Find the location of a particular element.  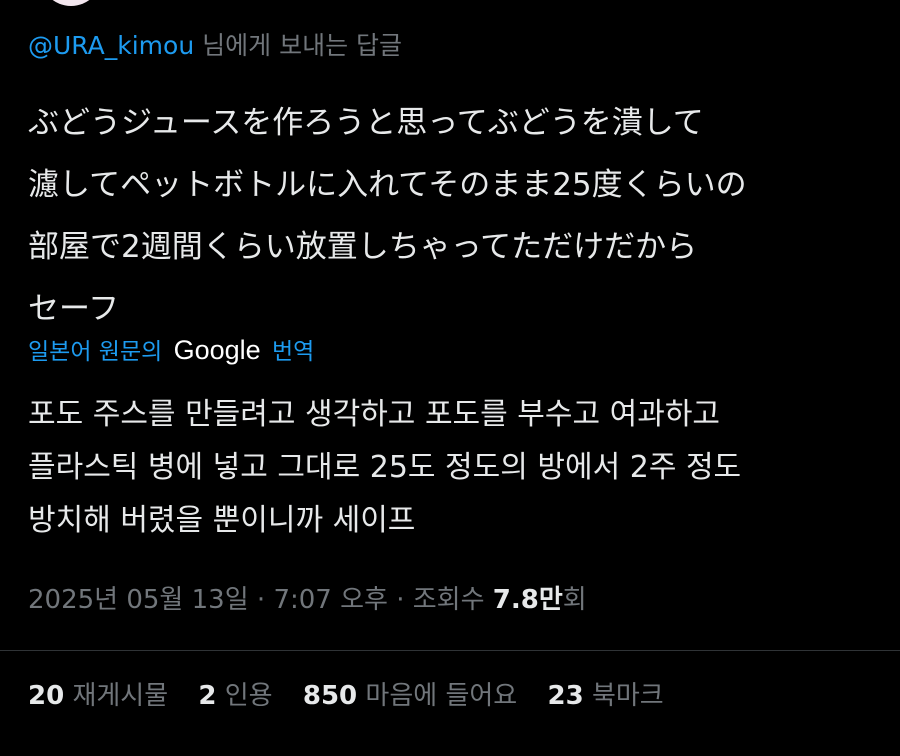

google-logo: Google is located at coordinates (217, 350).